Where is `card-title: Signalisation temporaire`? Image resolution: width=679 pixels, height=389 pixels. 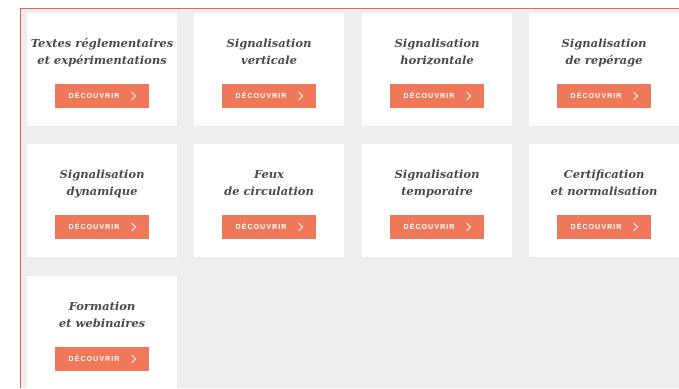 card-title: Signalisation temporaire is located at coordinates (437, 182).